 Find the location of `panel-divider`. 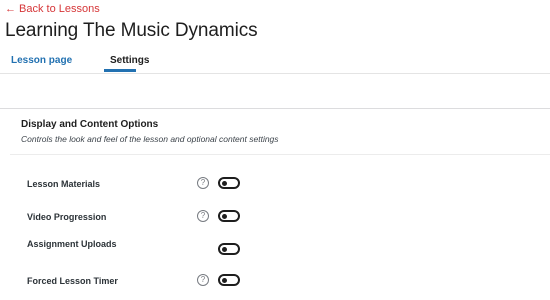

panel-divider is located at coordinates (275, 108).